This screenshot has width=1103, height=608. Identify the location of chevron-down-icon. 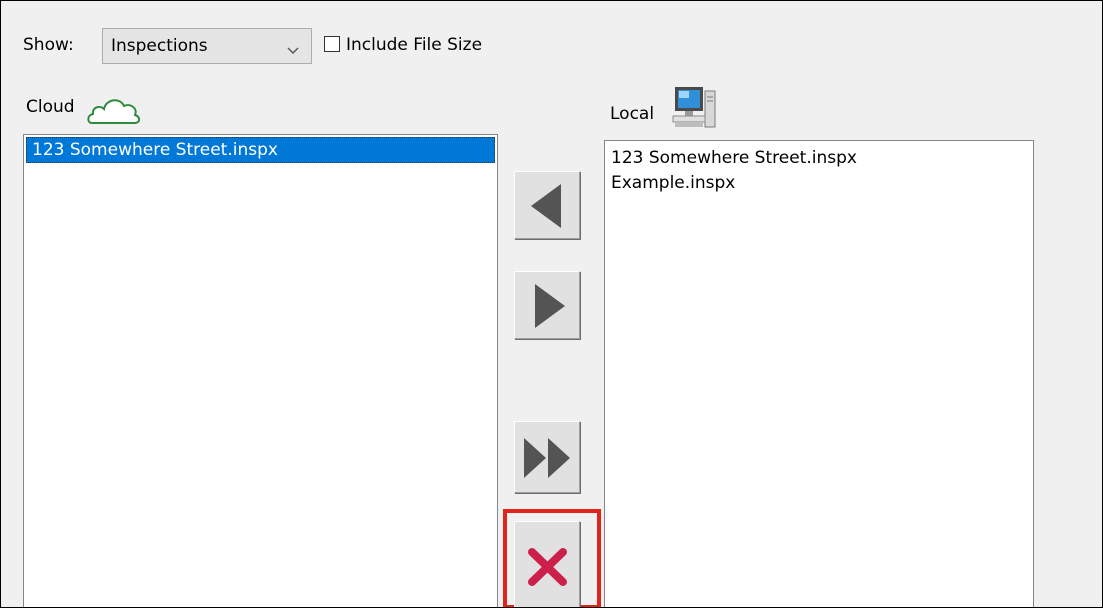
(293, 50).